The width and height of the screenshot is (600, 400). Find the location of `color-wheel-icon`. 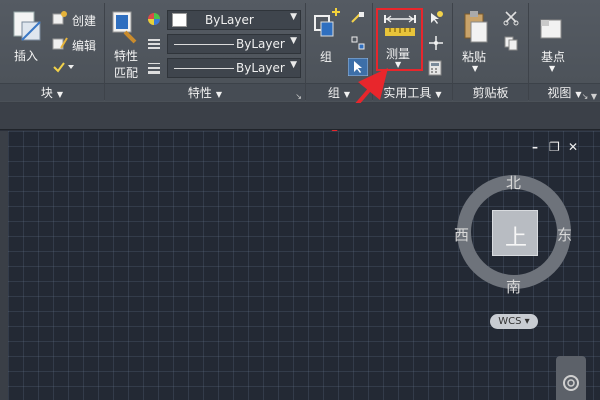

color-wheel-icon is located at coordinates (154, 19).